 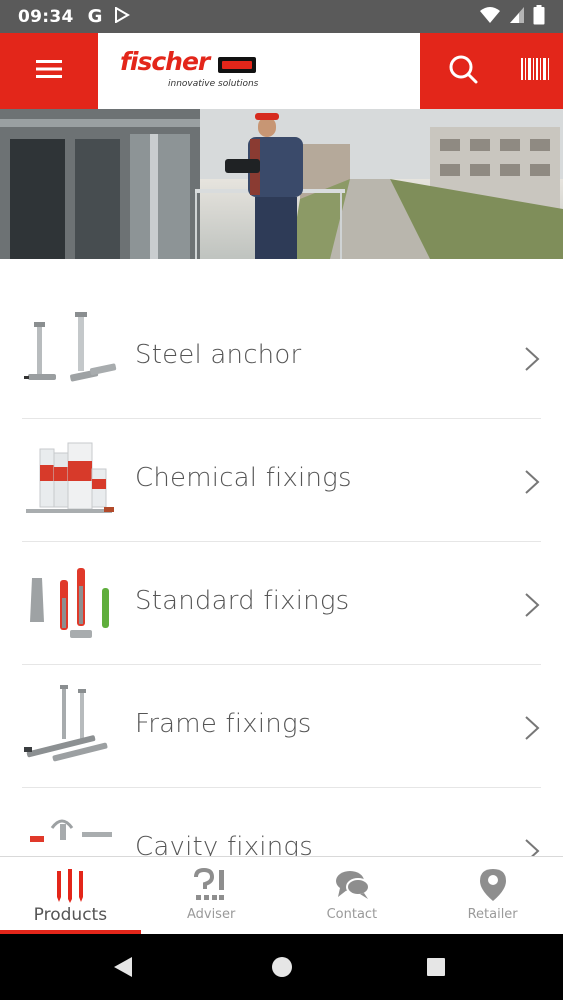 I want to click on app-header: fischer innovative solutions, so click(x=281, y=71).